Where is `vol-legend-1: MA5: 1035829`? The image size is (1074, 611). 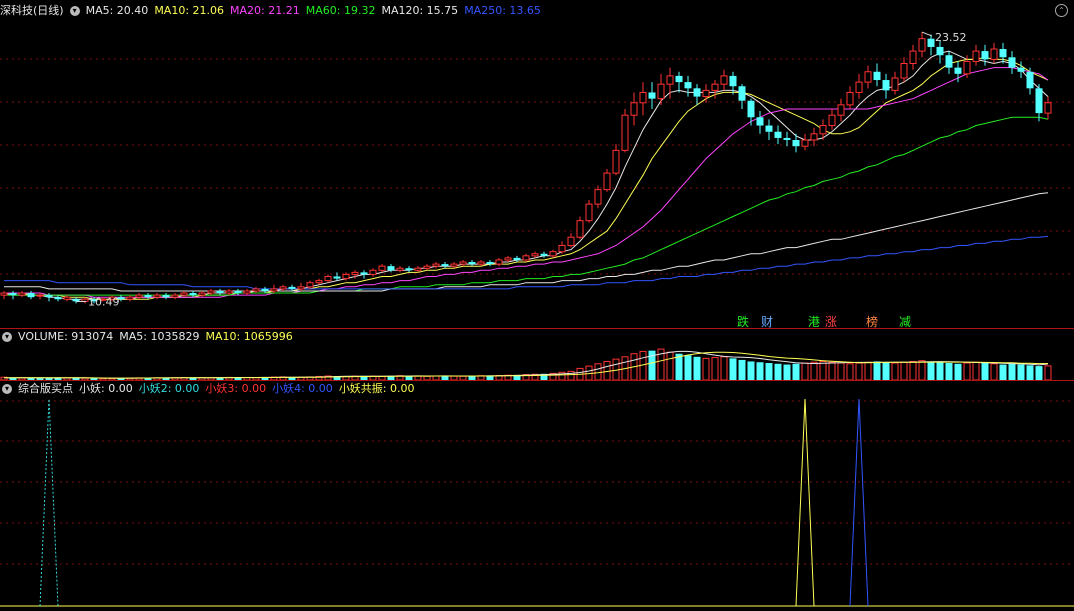 vol-legend-1: MA5: 1035829 is located at coordinates (159, 336).